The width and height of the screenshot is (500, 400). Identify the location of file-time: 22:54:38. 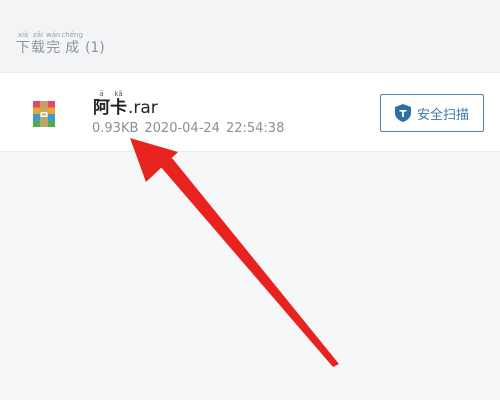
(255, 128).